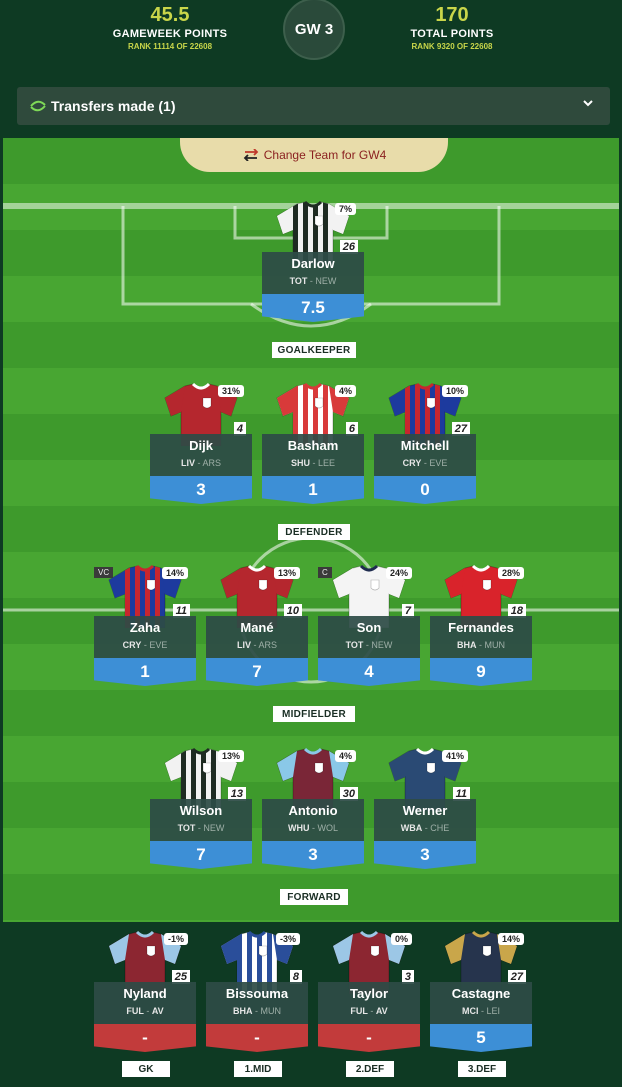  Describe the element at coordinates (313, 490) in the screenshot. I see `player-points: 1` at that location.